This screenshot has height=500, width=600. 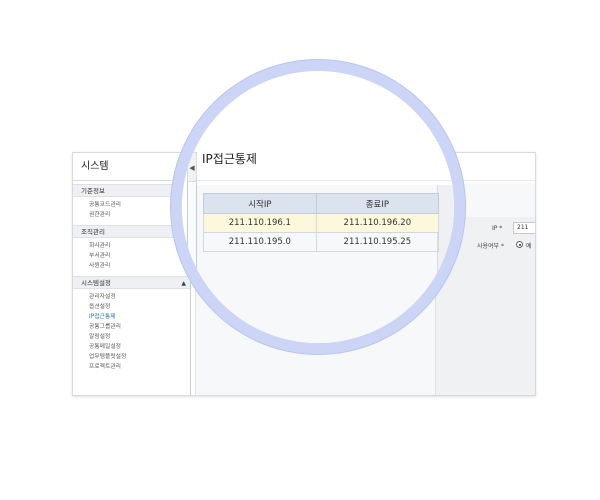 I want to click on sidebar-item-project: 프로젝트관리, so click(x=131, y=367).